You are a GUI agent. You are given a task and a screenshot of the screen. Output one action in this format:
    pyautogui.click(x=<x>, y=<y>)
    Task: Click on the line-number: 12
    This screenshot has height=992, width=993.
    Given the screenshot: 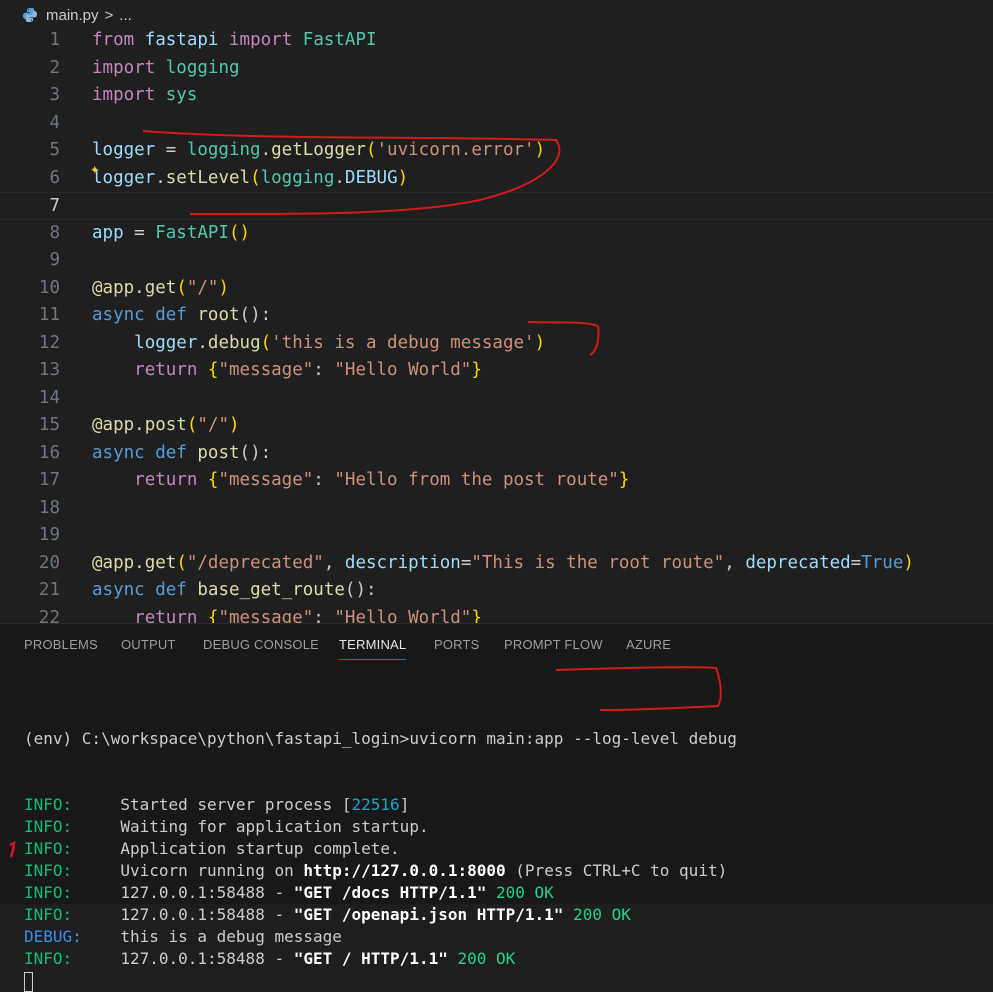 What is the action you would take?
    pyautogui.click(x=49, y=342)
    